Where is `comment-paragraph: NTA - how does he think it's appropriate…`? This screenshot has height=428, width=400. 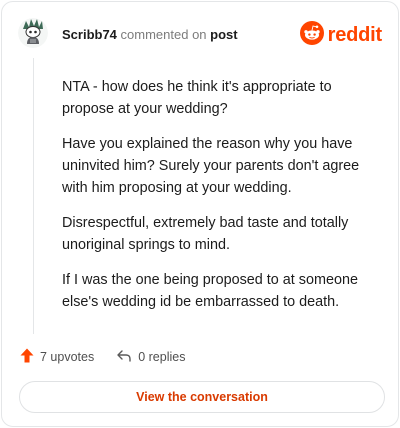 comment-paragraph: NTA - how does he think it's appropriate… is located at coordinates (197, 98).